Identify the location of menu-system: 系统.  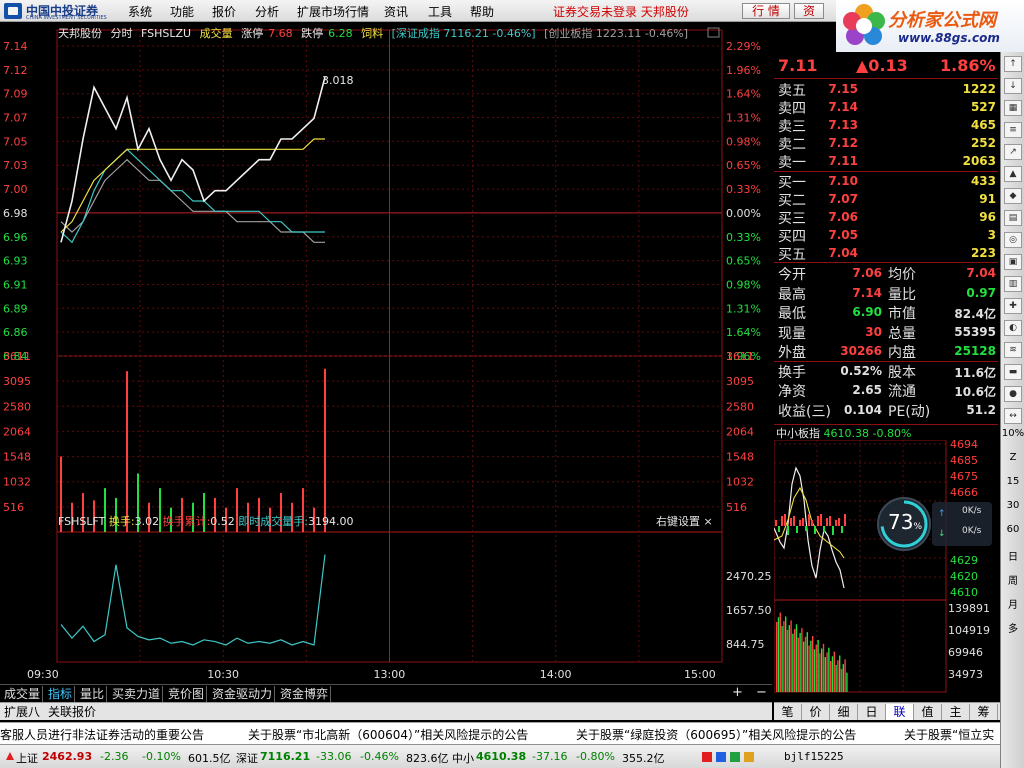
(140, 11).